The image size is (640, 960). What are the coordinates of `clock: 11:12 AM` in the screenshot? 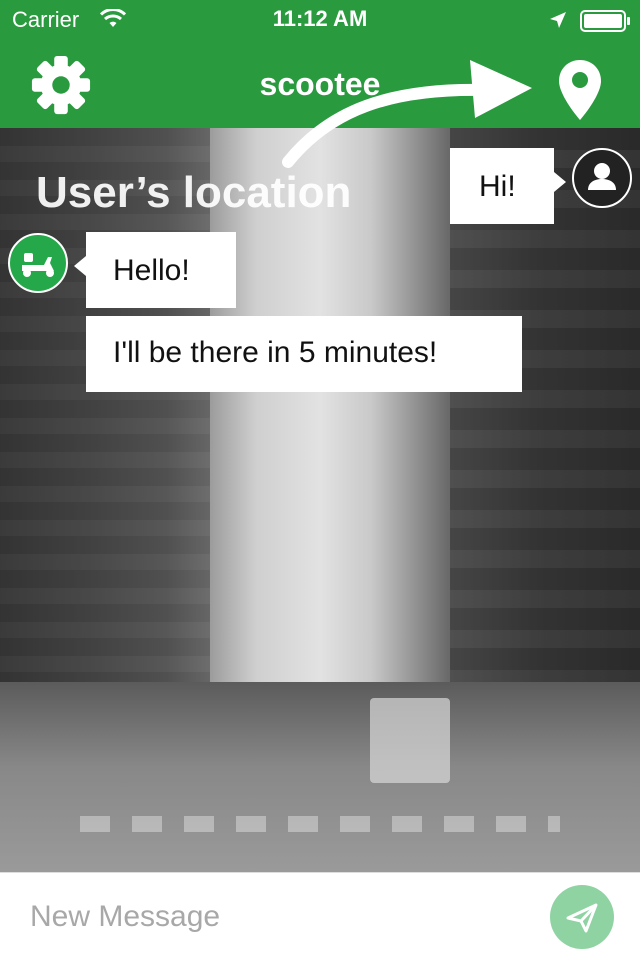 It's located at (320, 18).